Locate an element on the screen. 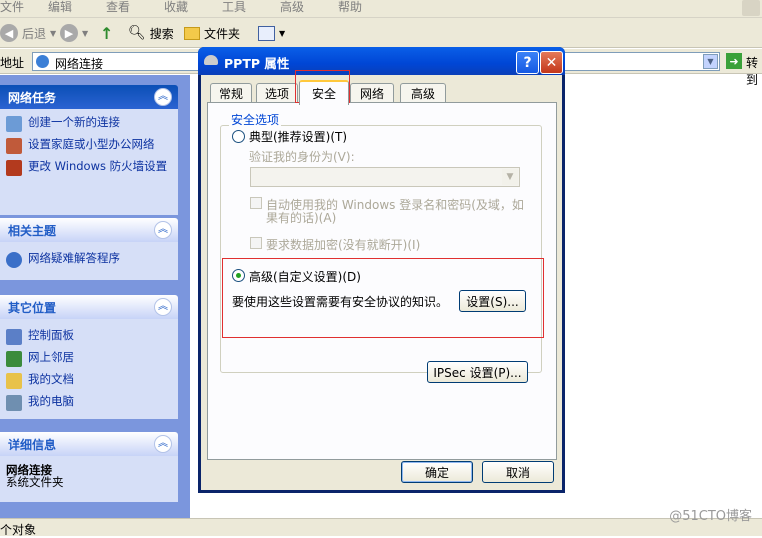 This screenshot has width=762, height=538. place-my-computer: 我的电脑 is located at coordinates (89, 403).